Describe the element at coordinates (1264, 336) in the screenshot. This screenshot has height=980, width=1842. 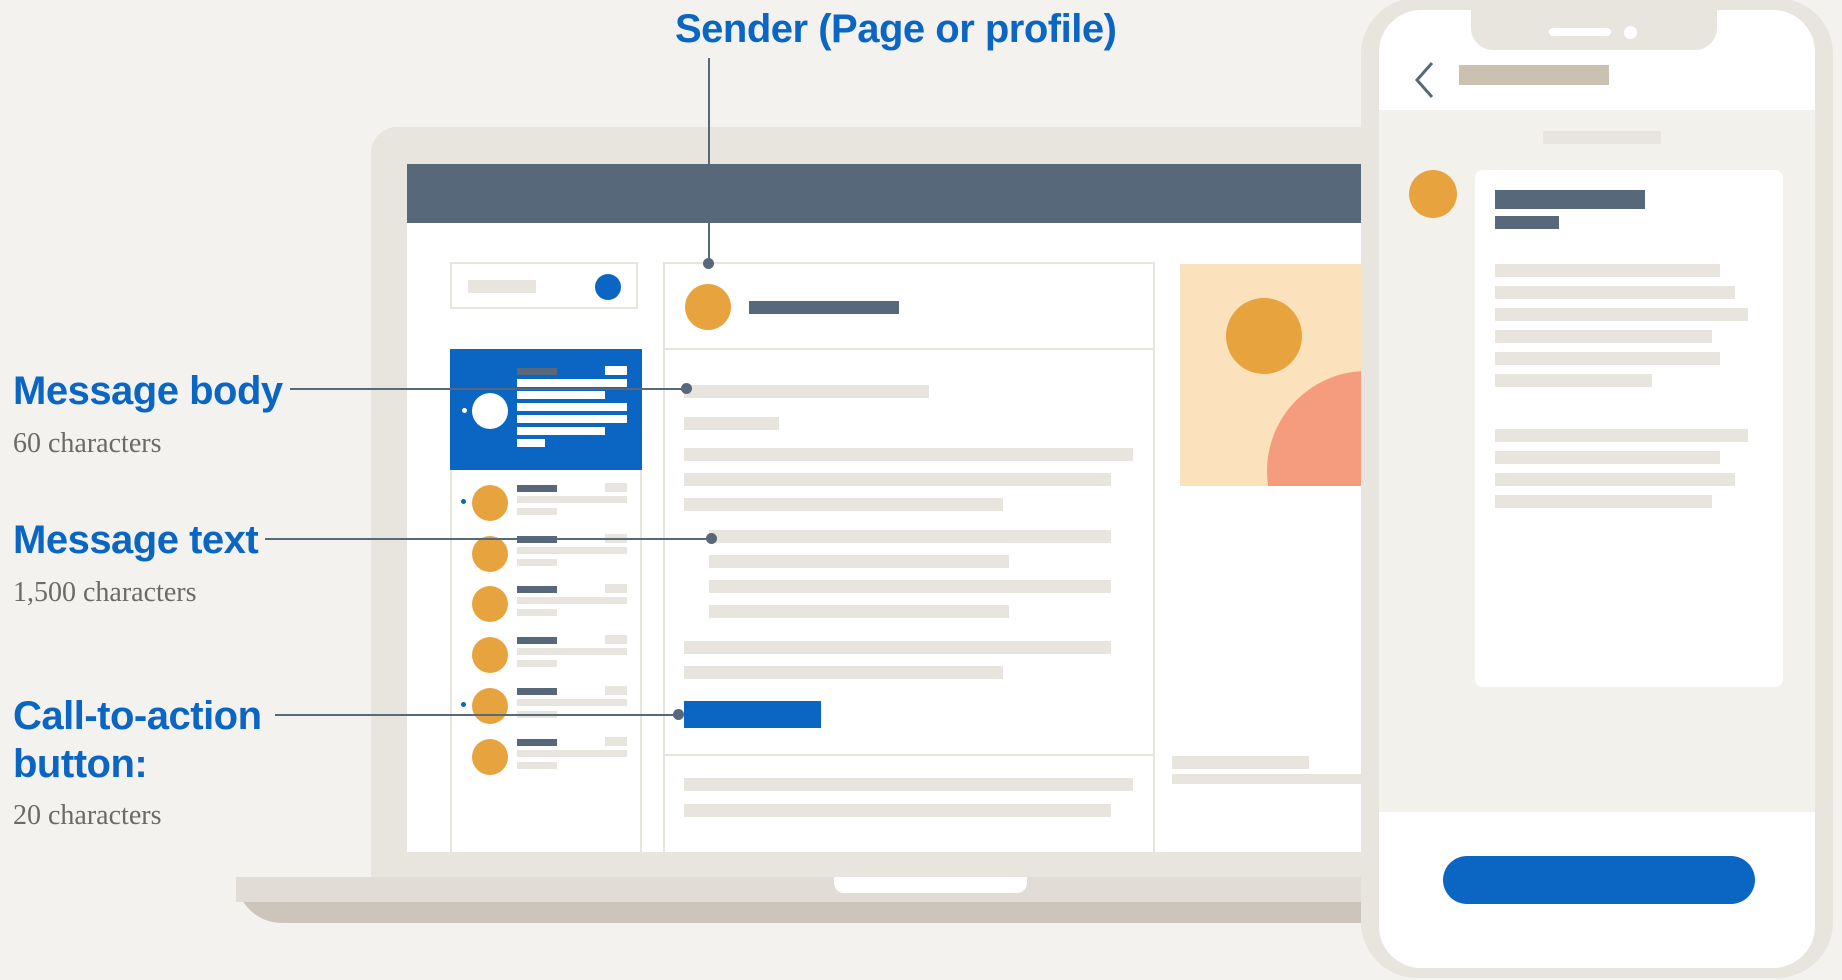
I see `ad-sun-shape` at that location.